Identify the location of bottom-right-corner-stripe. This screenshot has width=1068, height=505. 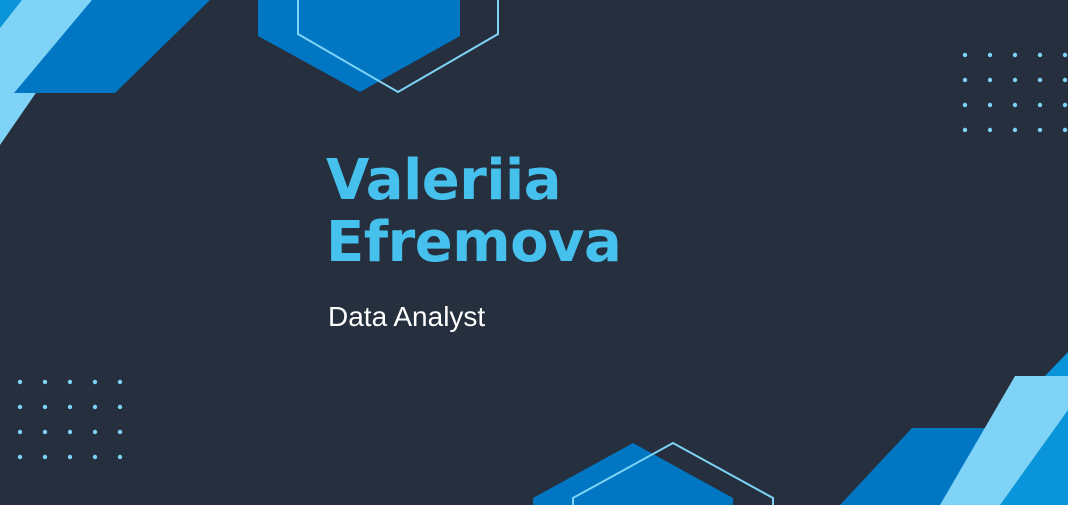
(1056, 364).